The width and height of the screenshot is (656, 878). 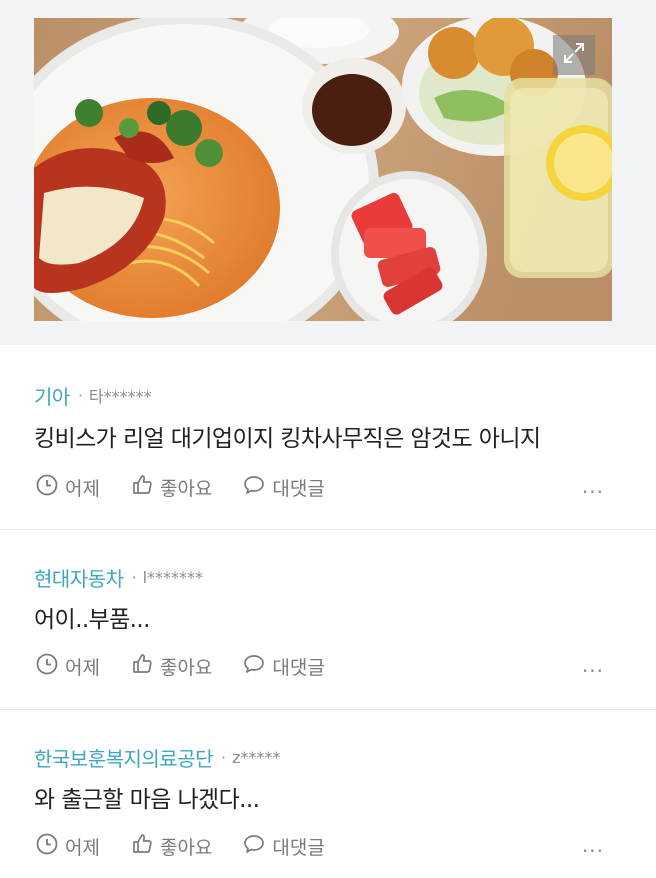 I want to click on expand-icon, so click(x=574, y=55).